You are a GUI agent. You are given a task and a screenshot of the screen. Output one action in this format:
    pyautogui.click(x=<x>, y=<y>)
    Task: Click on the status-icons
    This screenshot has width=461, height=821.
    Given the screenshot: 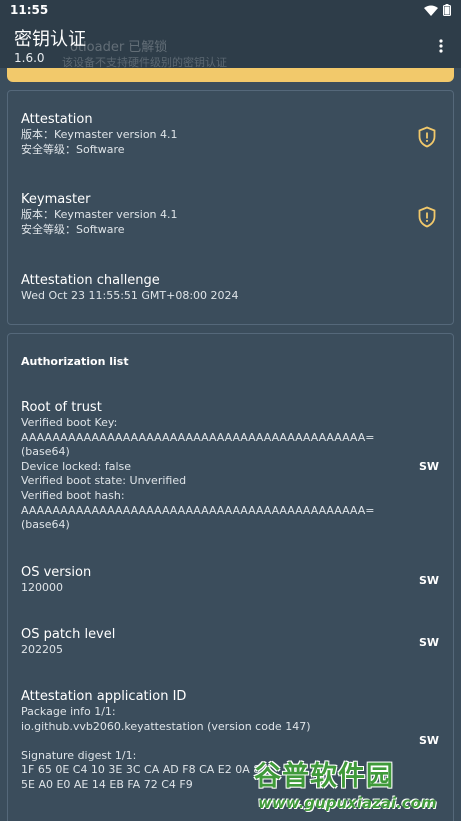 What is the action you would take?
    pyautogui.click(x=437, y=10)
    